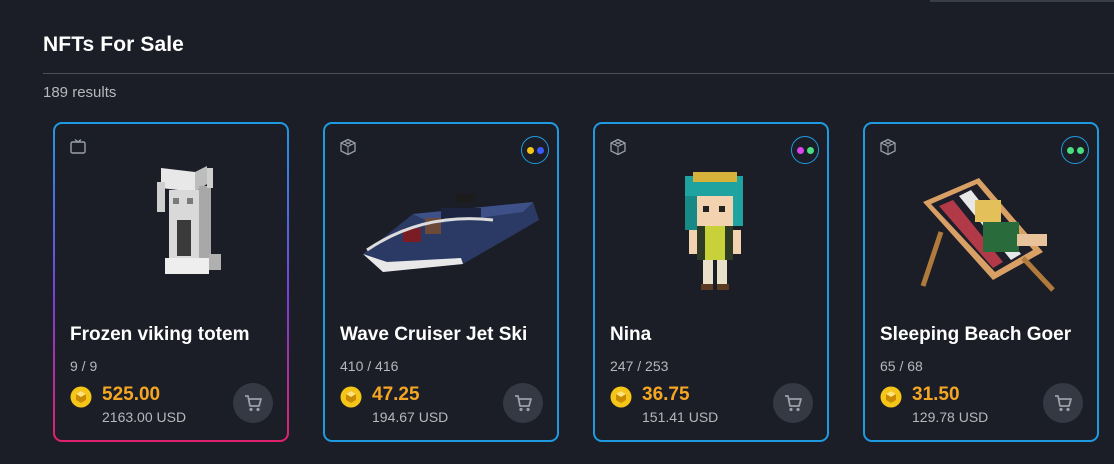 The image size is (1114, 464). I want to click on nft-price-usd: 151.41 USD, so click(680, 417).